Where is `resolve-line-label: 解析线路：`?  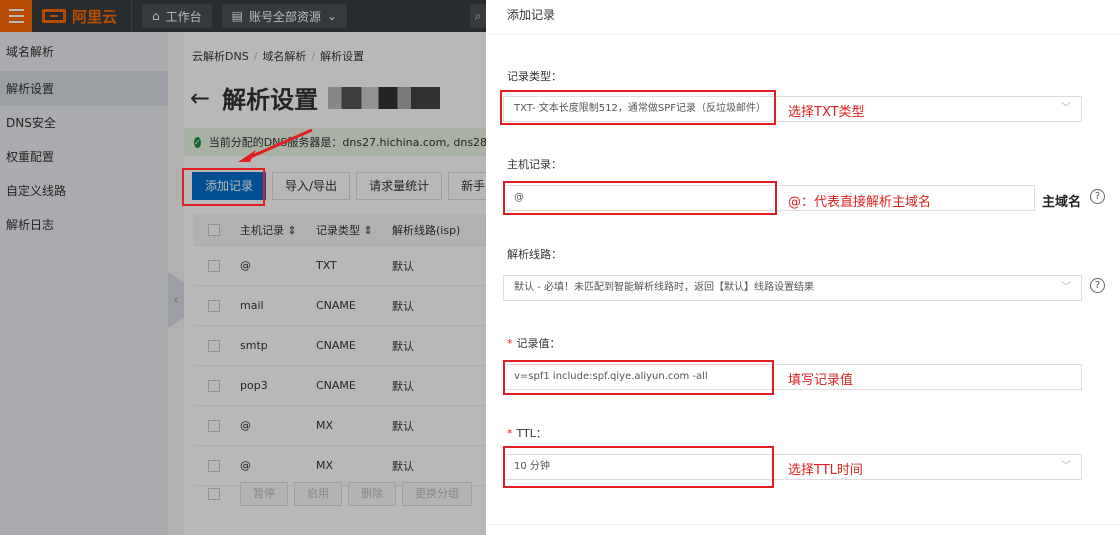
resolve-line-label: 解析线路： is located at coordinates (534, 254).